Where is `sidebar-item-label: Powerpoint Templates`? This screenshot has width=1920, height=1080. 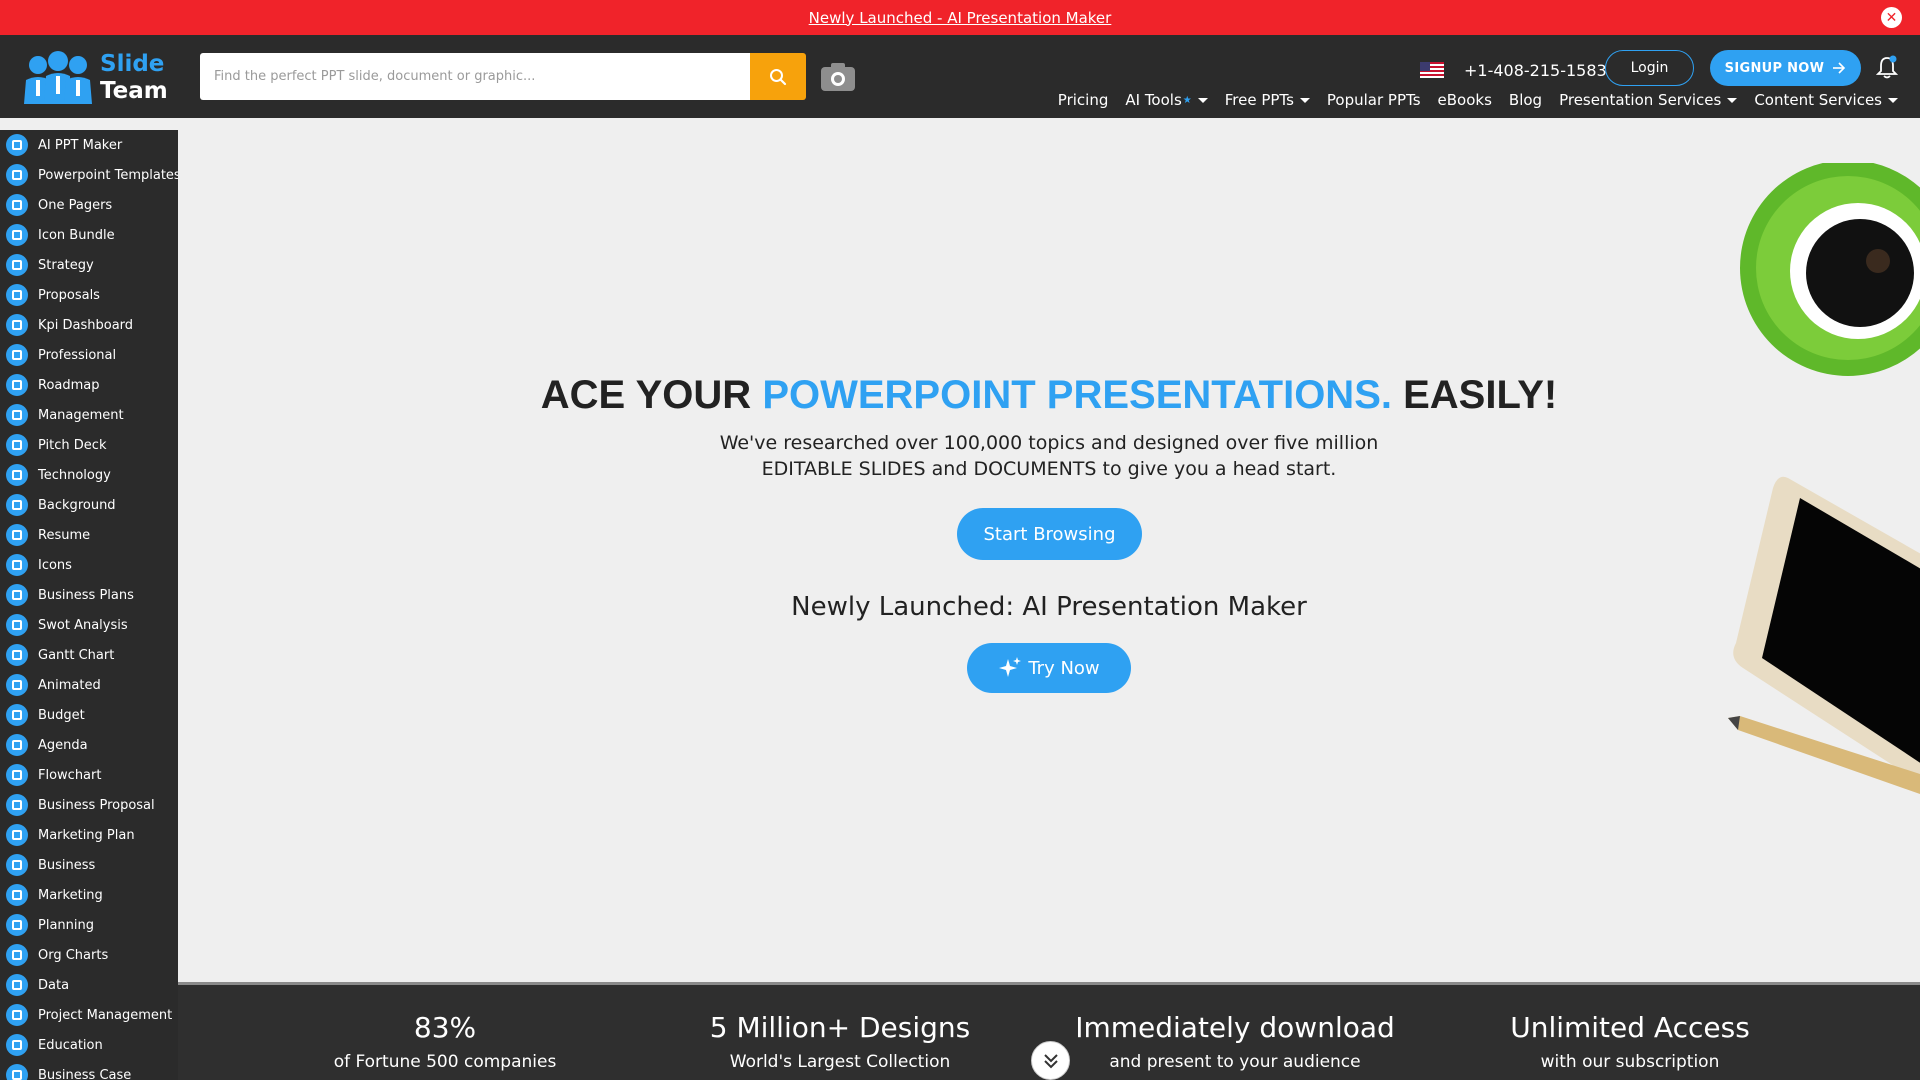
sidebar-item-label: Powerpoint Templates is located at coordinates (108, 175).